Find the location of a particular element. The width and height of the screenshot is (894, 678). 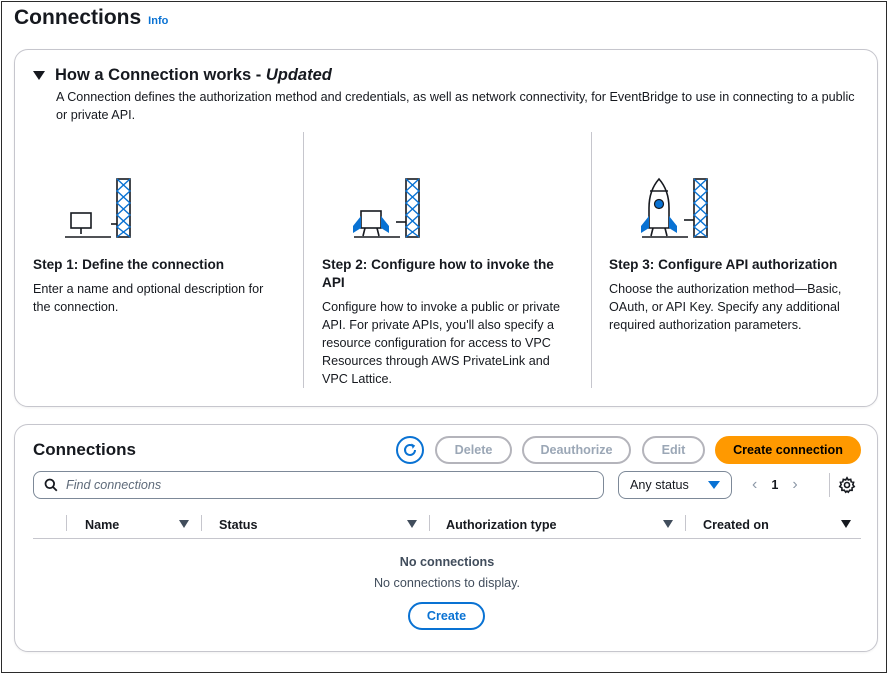

edit-button: Edit is located at coordinates (673, 450).